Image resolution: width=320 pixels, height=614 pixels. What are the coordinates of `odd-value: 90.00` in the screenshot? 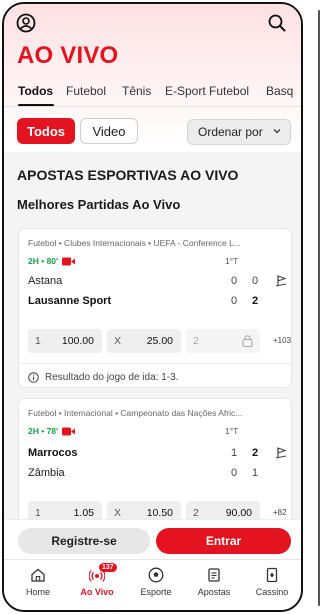 It's located at (238, 513).